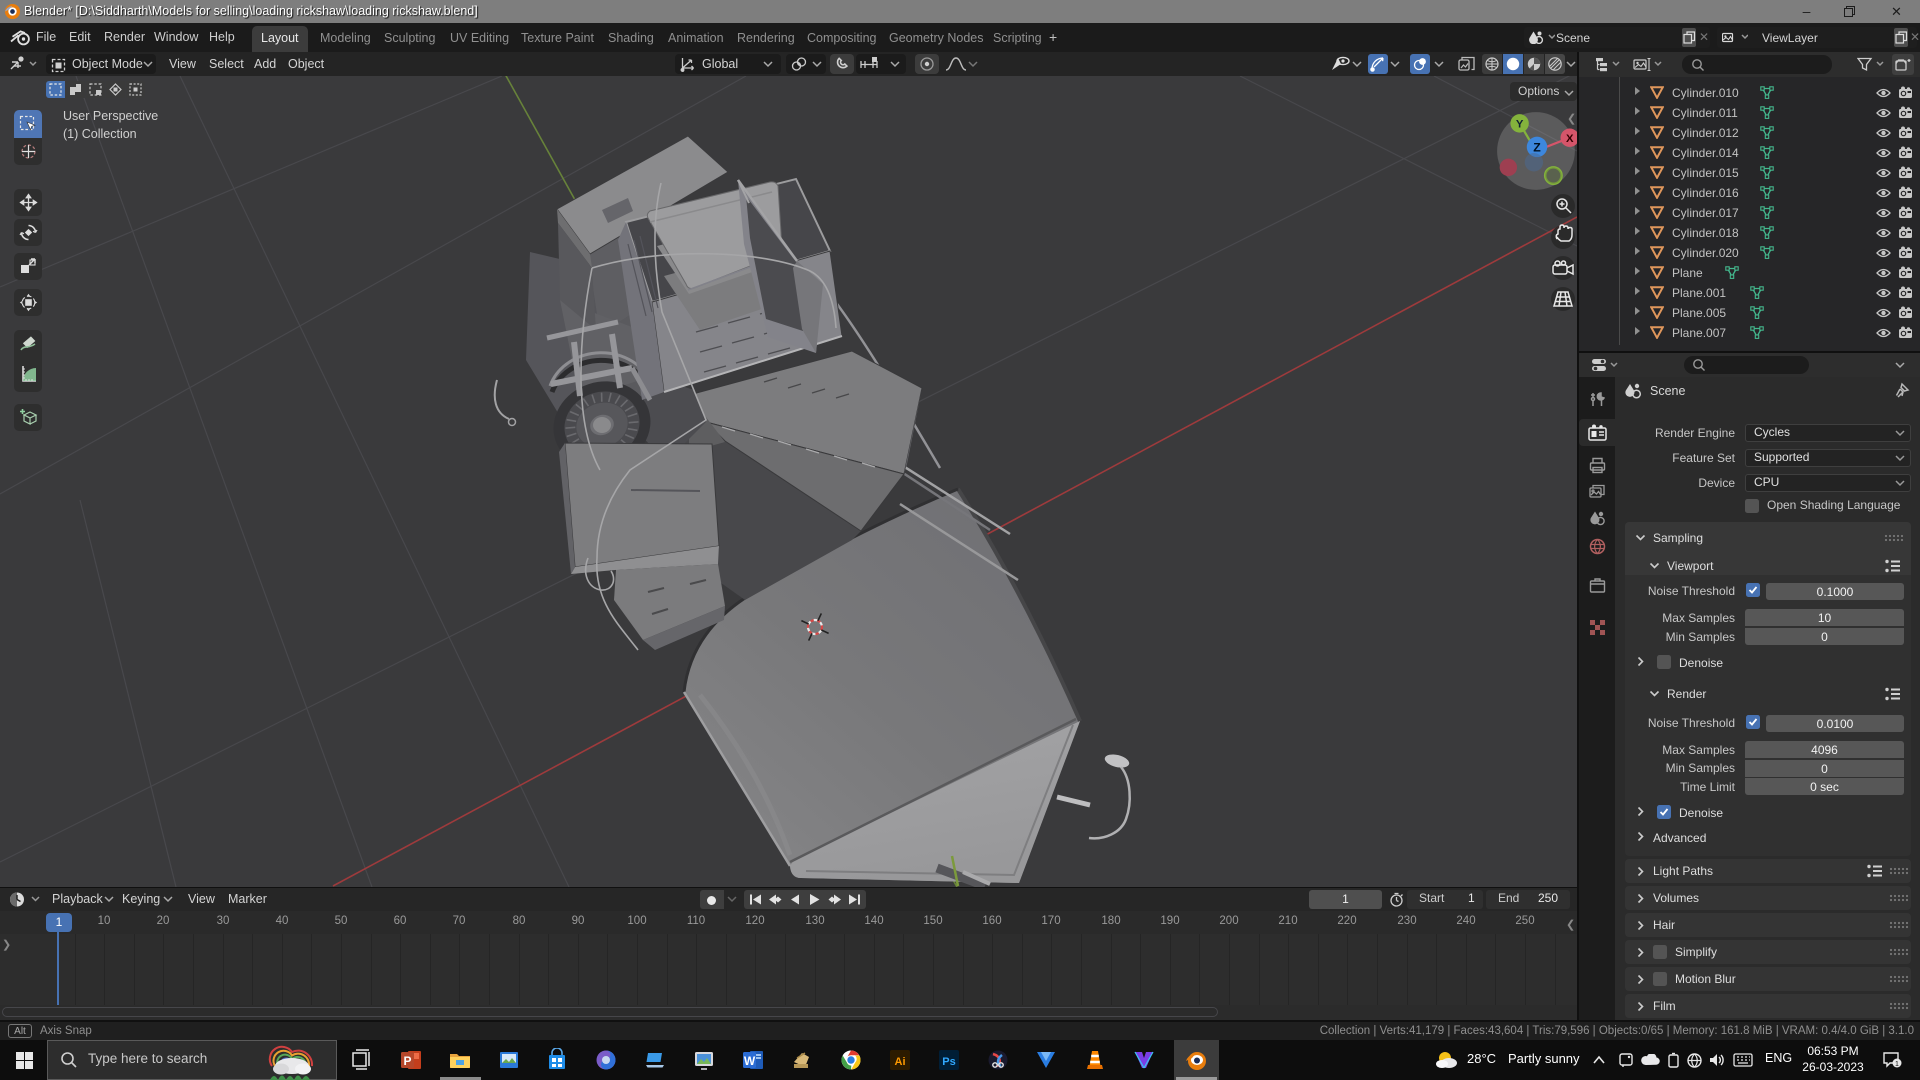  I want to click on svg-text: Y, so click(1520, 124).